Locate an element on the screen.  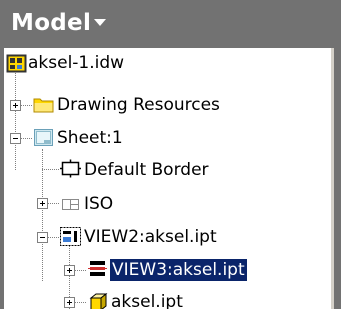
panel-frame-right is located at coordinates (337, 178).